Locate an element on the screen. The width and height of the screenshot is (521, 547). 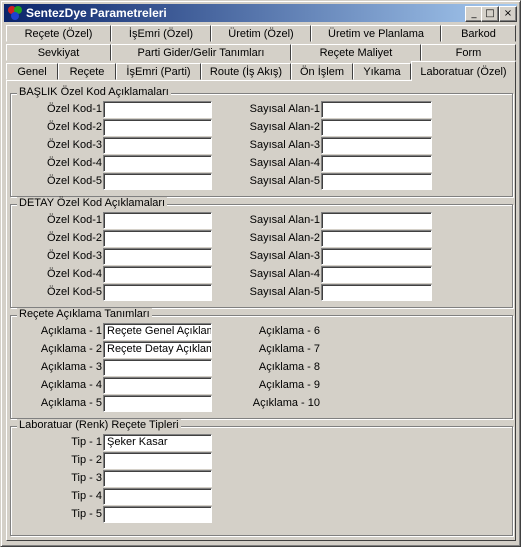
recete-aciklama-label: Açıklama - 1 is located at coordinates (71, 331).